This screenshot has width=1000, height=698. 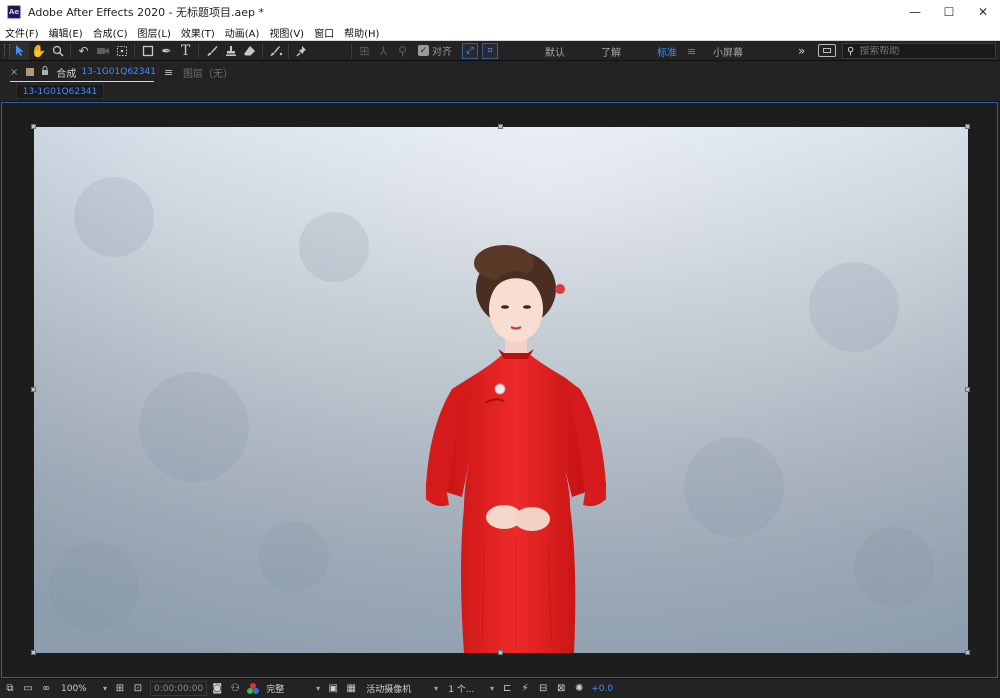 I want to click on brush-tool-icon, so click(x=211, y=51).